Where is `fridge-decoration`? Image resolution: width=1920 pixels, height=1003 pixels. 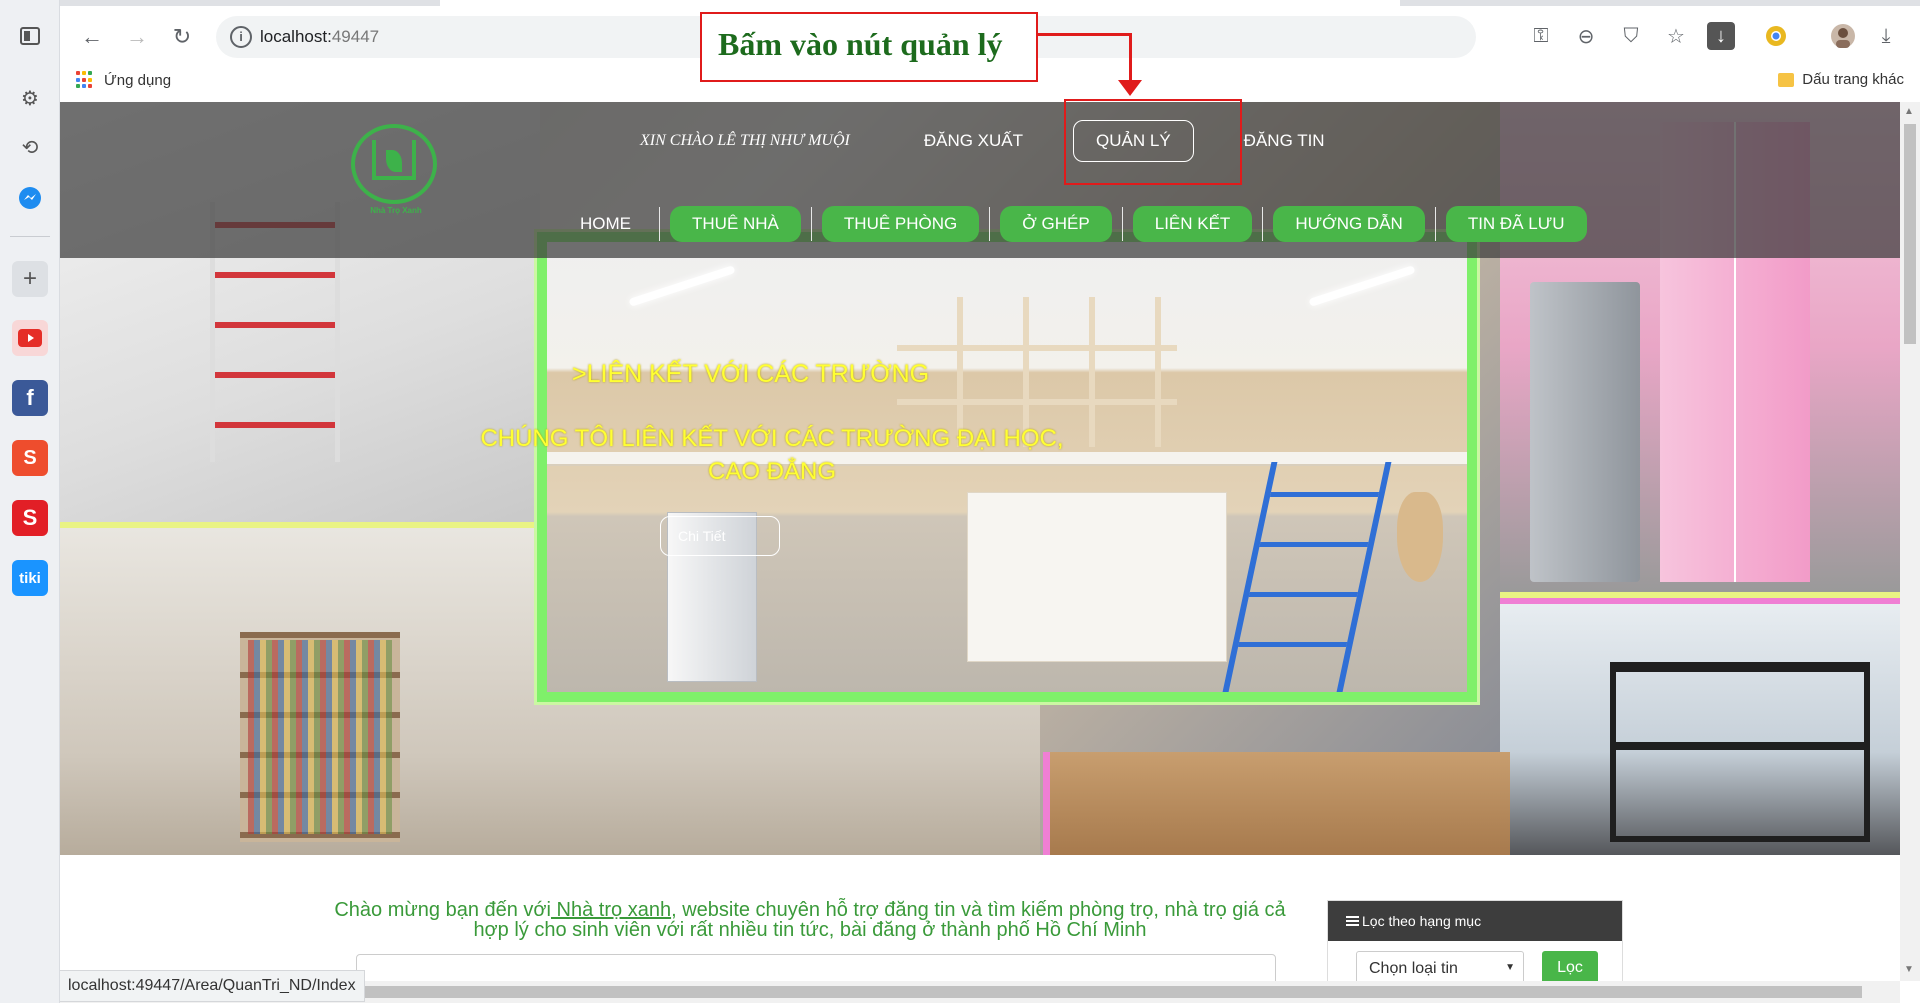 fridge-decoration is located at coordinates (1585, 432).